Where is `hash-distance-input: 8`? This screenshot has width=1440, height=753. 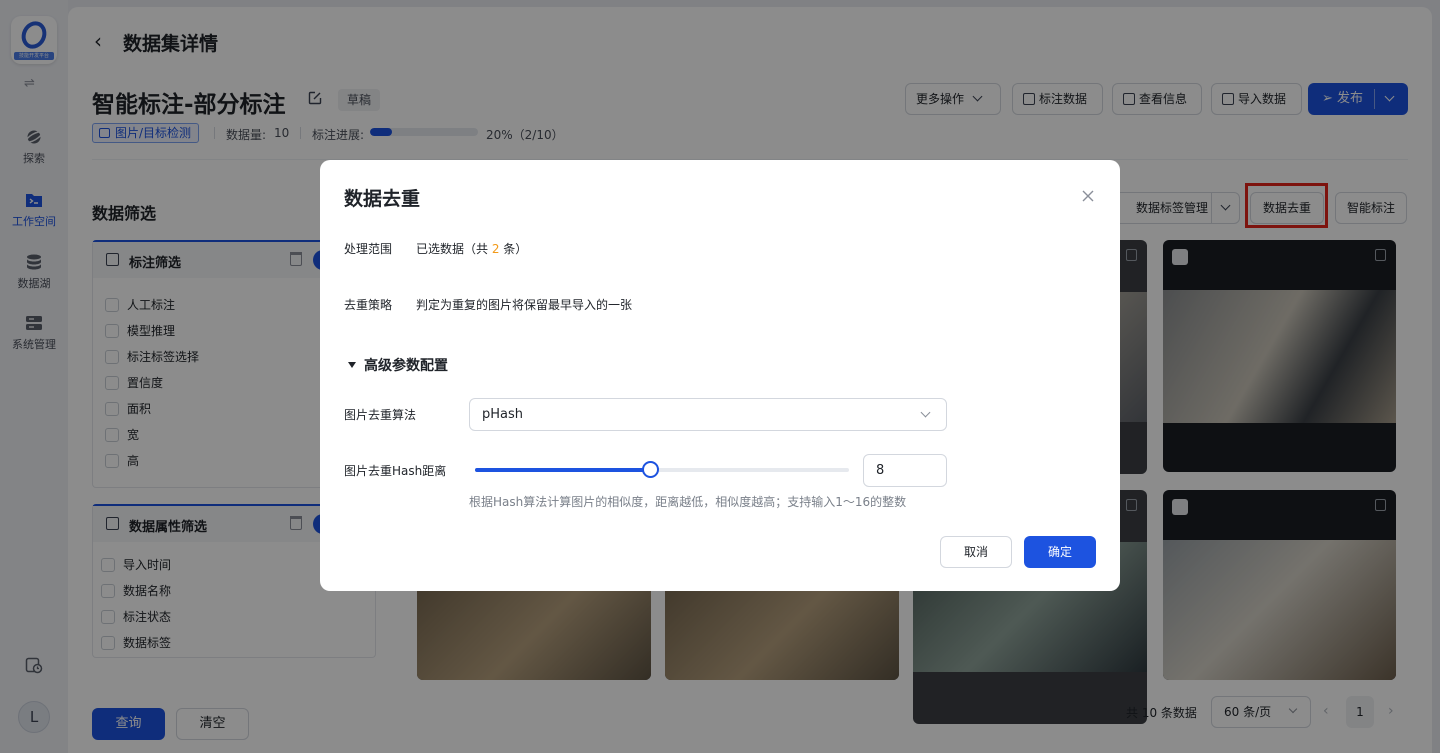
hash-distance-input: 8 is located at coordinates (905, 470).